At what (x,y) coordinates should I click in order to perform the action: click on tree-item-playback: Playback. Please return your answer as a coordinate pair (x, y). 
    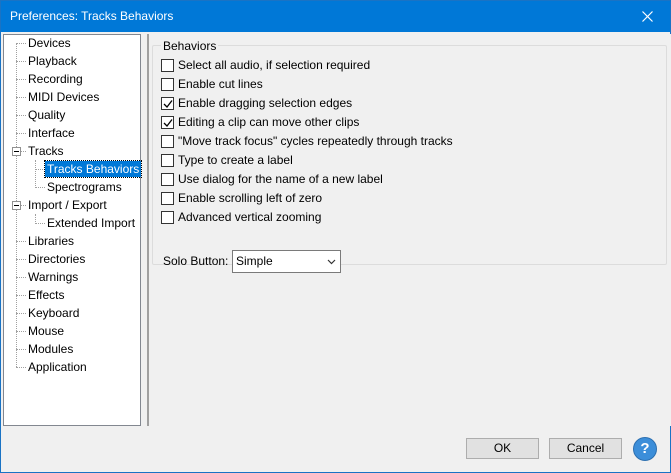
    Looking at the image, I should click on (52, 61).